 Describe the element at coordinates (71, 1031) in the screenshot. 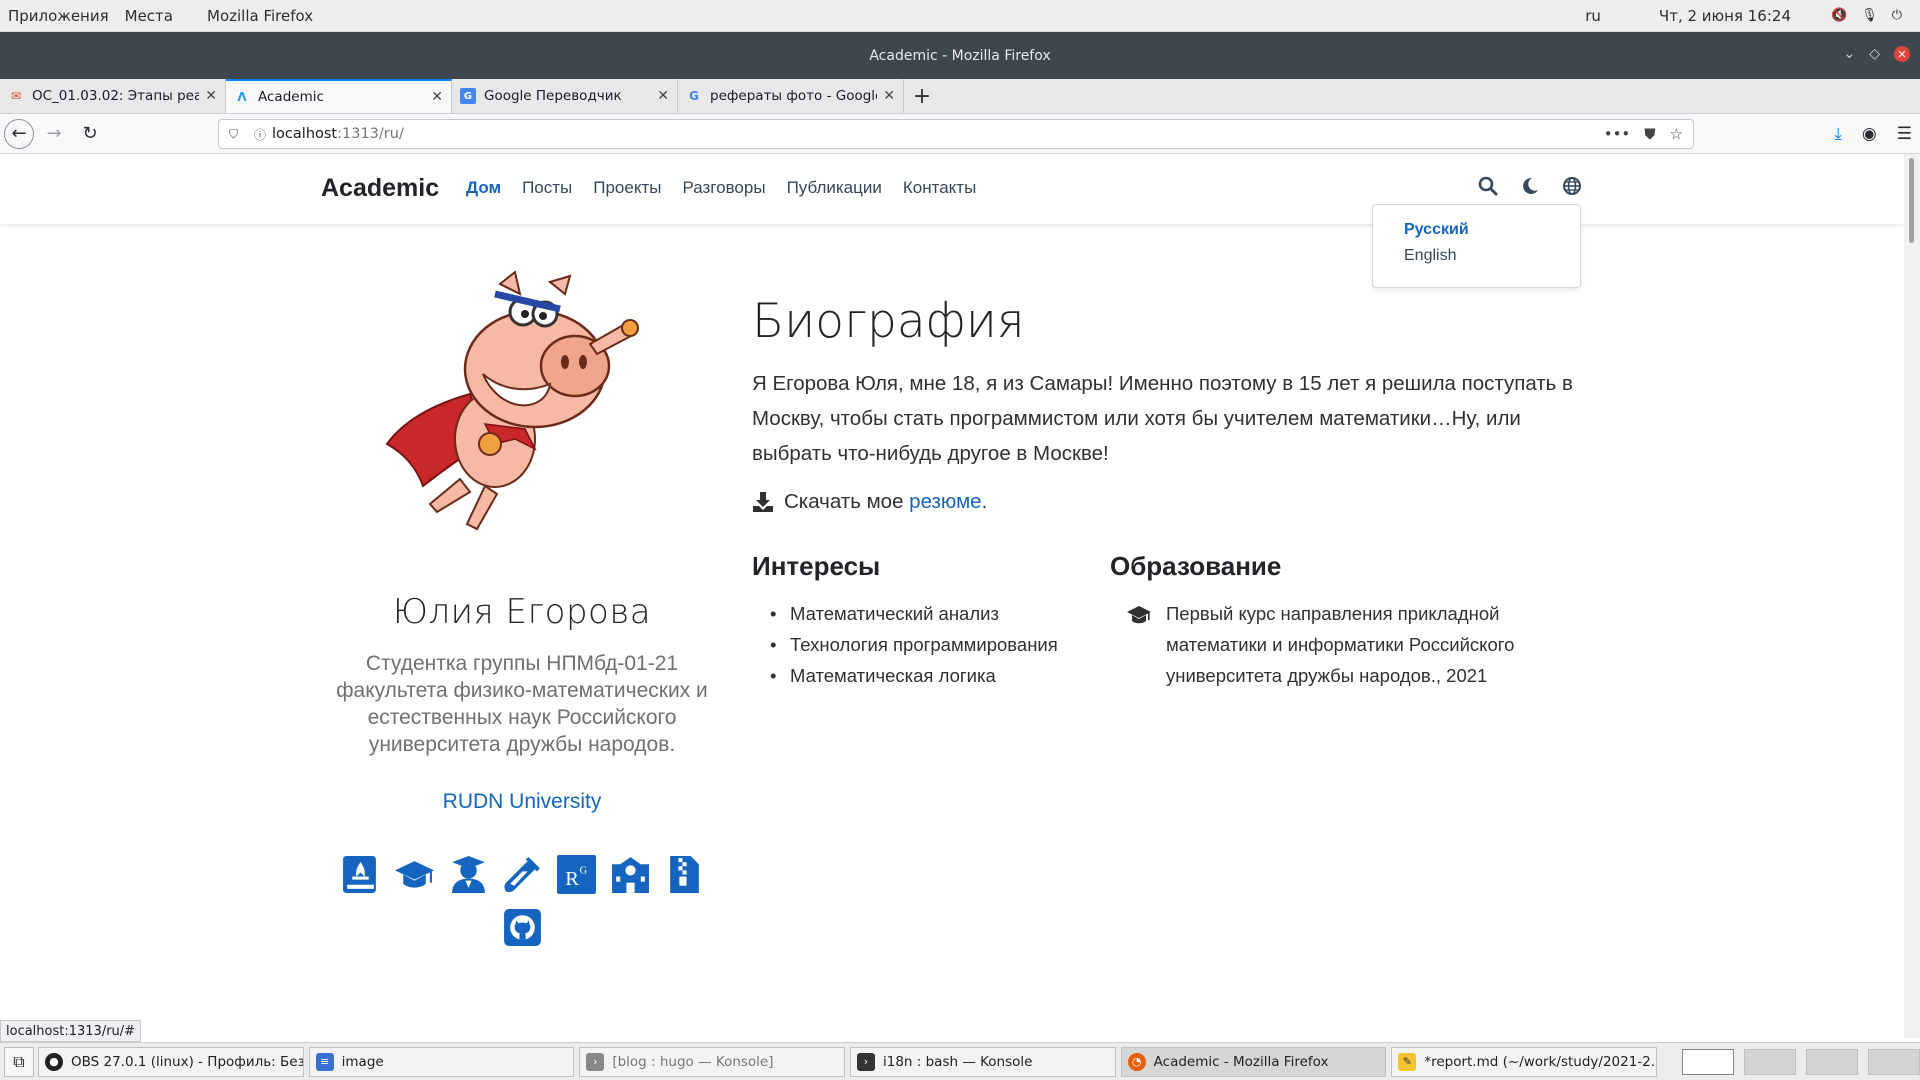

I see `link-status-popup: localhost:1313/ru/#` at that location.